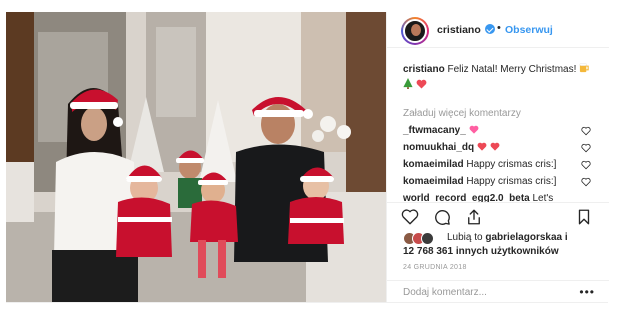 The image size is (620, 314). What do you see at coordinates (427, 238) in the screenshot?
I see `liker-avatar` at bounding box center [427, 238].